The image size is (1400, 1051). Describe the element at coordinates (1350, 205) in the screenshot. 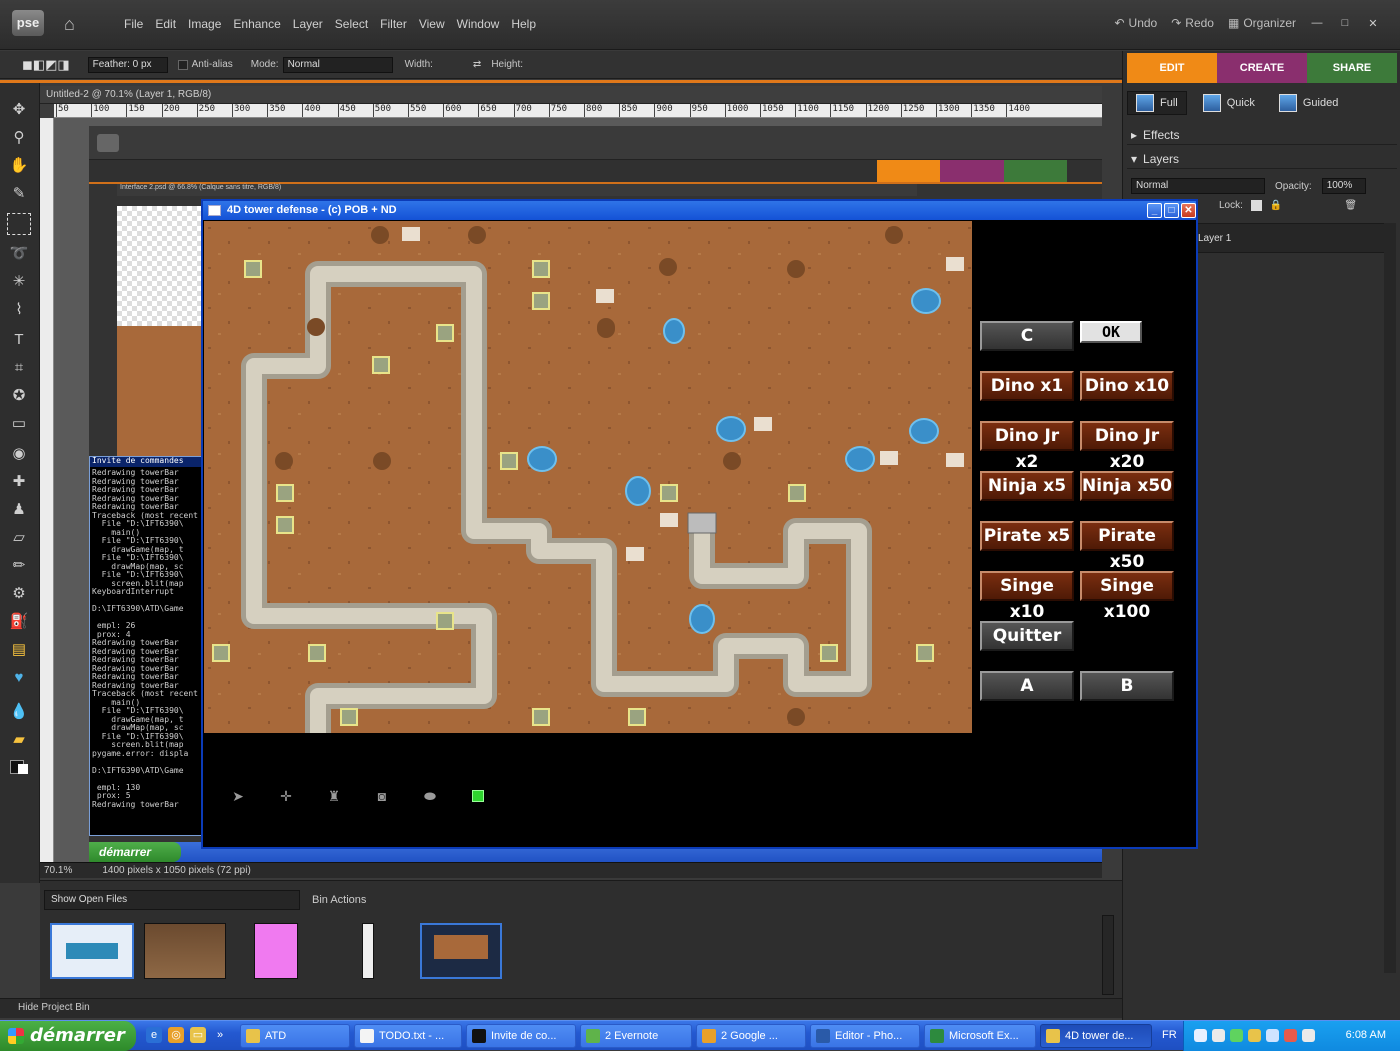

I see `trash-icon: 🗑` at that location.